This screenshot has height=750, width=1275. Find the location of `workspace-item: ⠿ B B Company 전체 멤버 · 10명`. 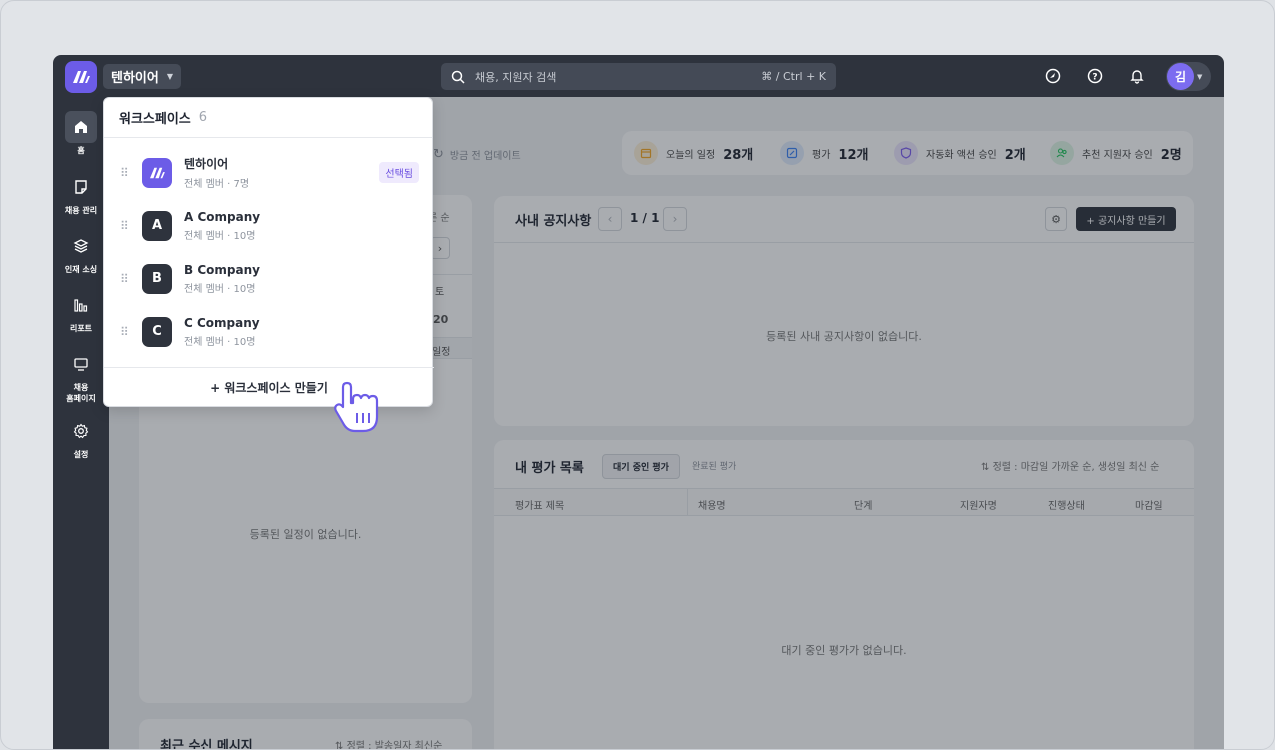

workspace-item: ⠿ B B Company 전체 멤버 · 10명 is located at coordinates (269, 278).